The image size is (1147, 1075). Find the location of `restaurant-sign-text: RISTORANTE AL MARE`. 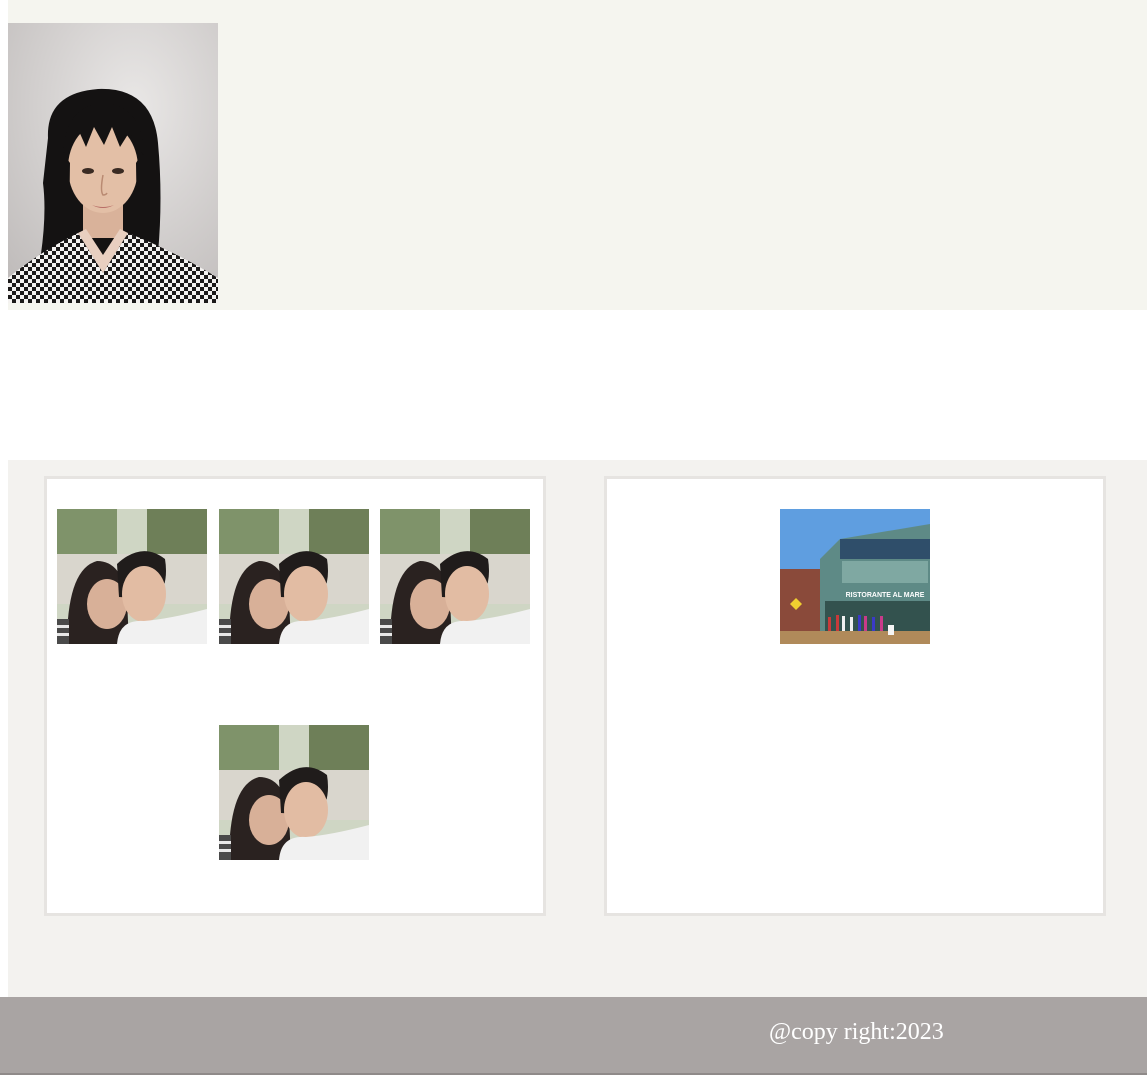

restaurant-sign-text: RISTORANTE AL MARE is located at coordinates (885, 595).